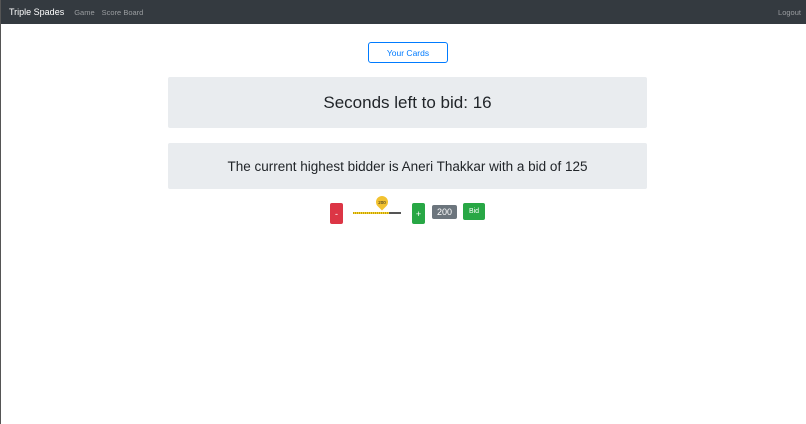 The image size is (806, 424). I want to click on your-cards-button: Your Cards, so click(408, 52).